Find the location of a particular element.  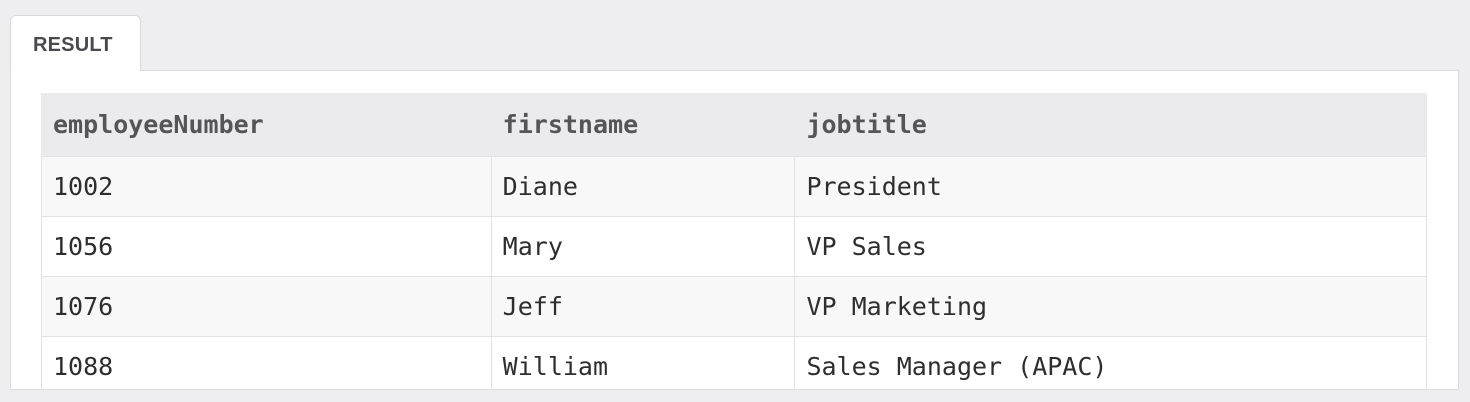

cell-employee-number: 1076 is located at coordinates (266, 306).